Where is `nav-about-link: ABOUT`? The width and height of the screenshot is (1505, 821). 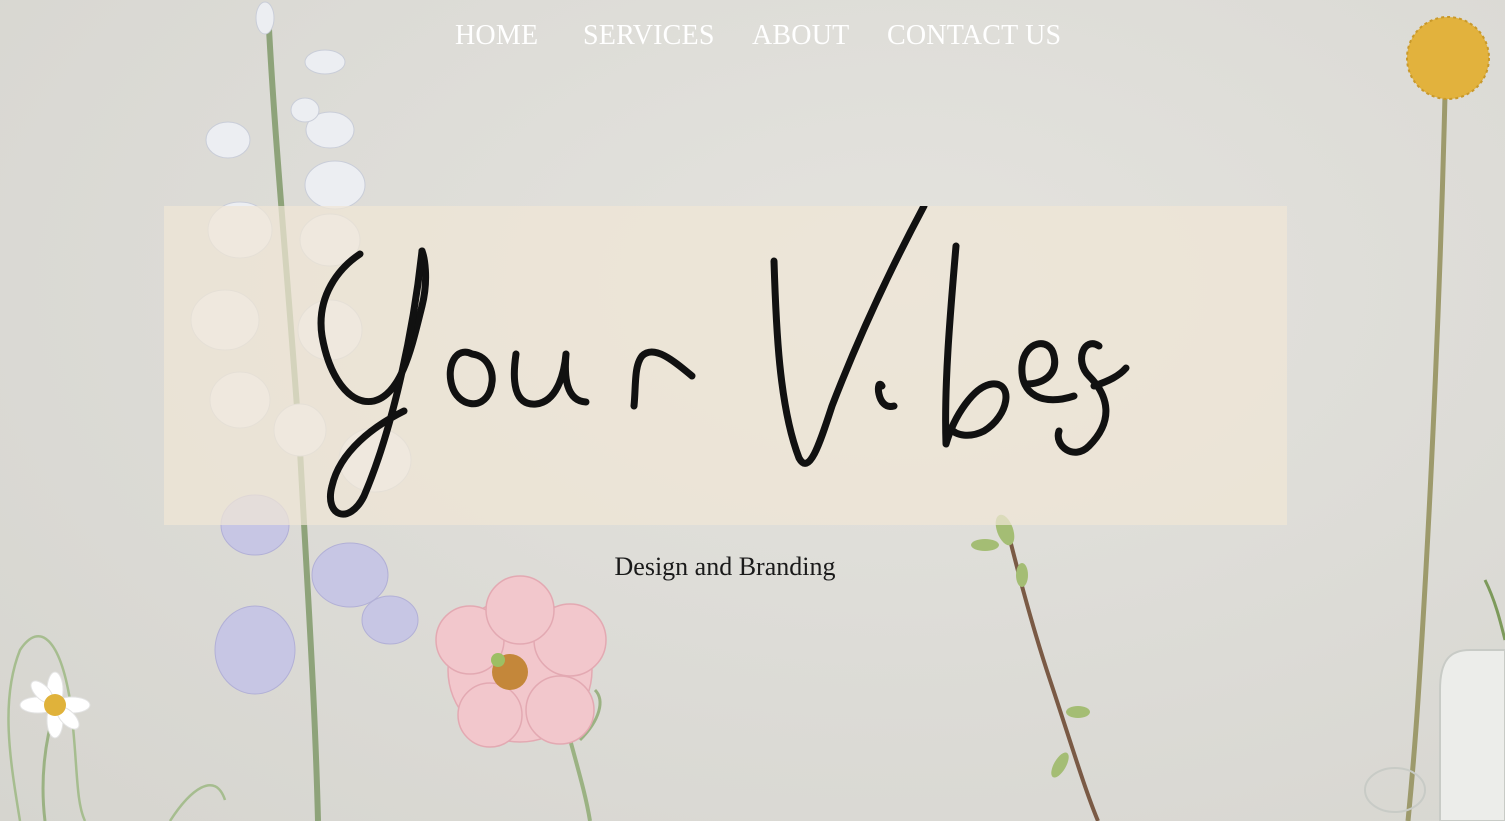
nav-about-link: ABOUT is located at coordinates (800, 36).